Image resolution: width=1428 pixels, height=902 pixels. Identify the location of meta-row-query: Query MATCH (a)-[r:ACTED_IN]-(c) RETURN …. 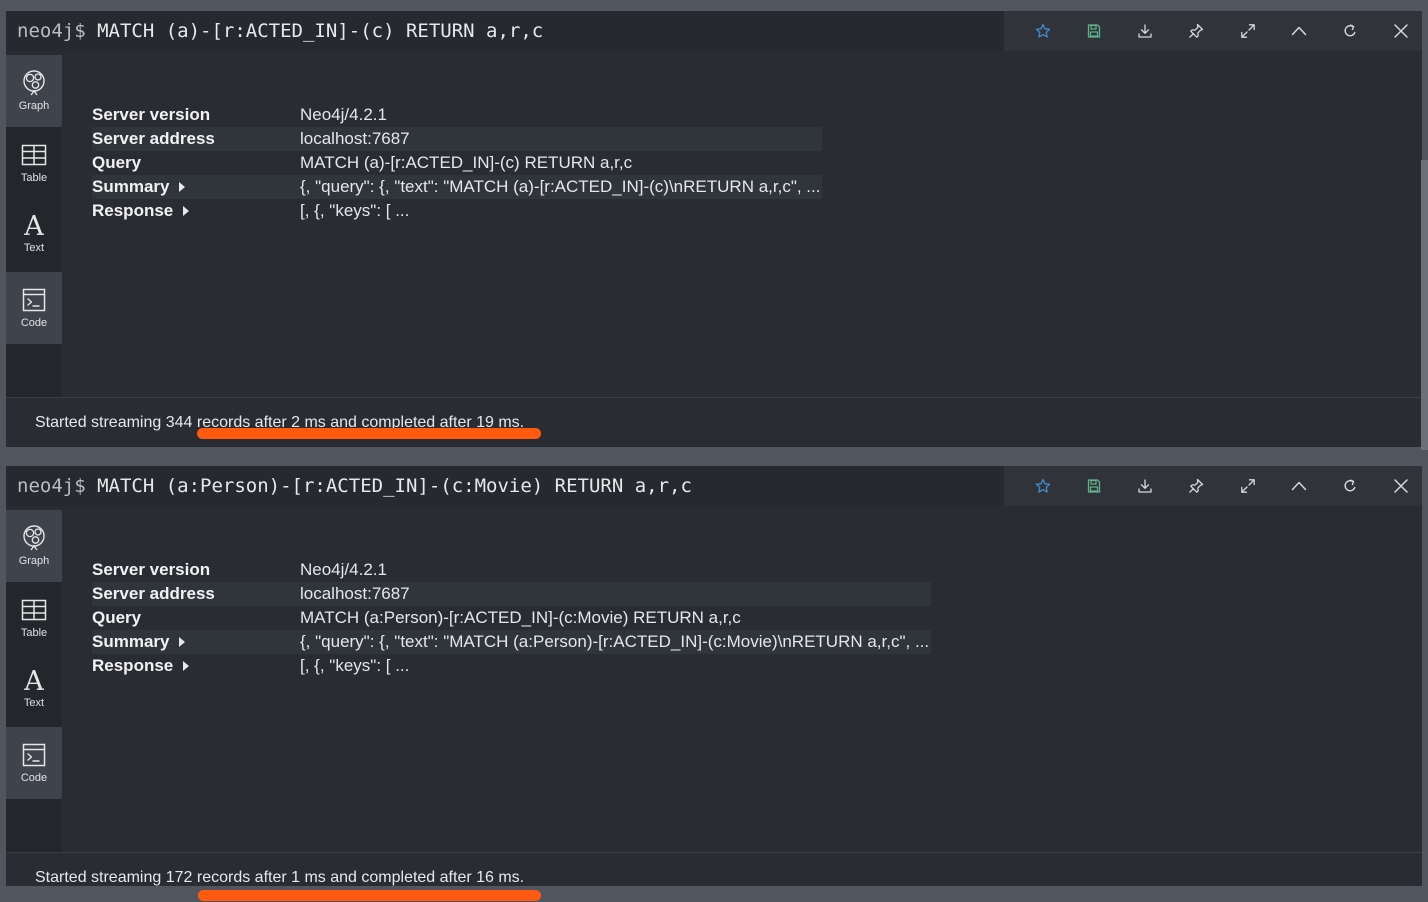
(457, 163).